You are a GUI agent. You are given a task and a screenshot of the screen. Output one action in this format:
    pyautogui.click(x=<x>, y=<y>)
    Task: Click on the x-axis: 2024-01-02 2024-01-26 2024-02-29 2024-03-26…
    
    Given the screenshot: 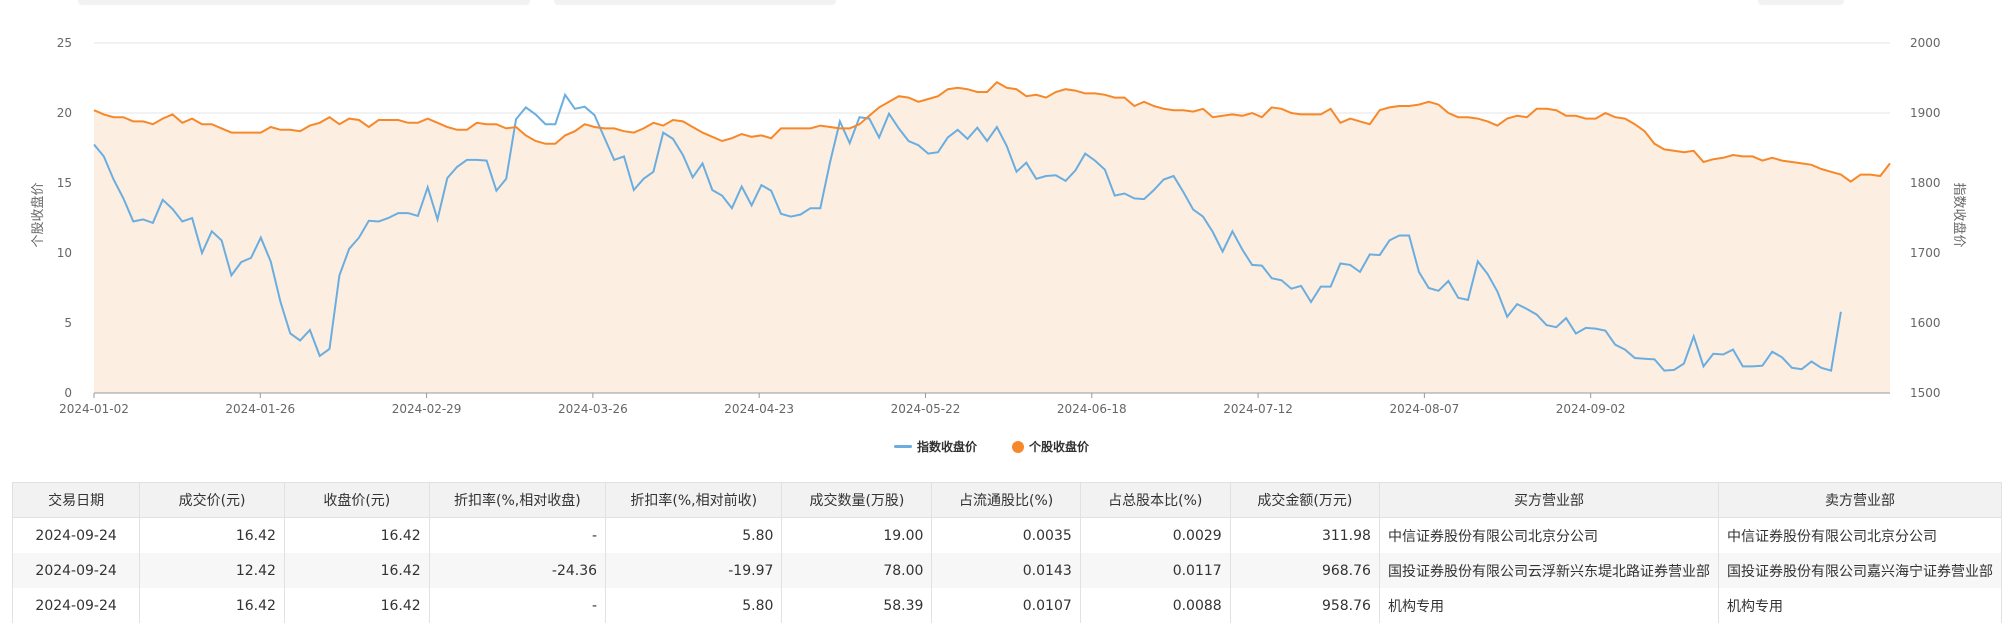 What is the action you would take?
    pyautogui.click(x=974, y=404)
    